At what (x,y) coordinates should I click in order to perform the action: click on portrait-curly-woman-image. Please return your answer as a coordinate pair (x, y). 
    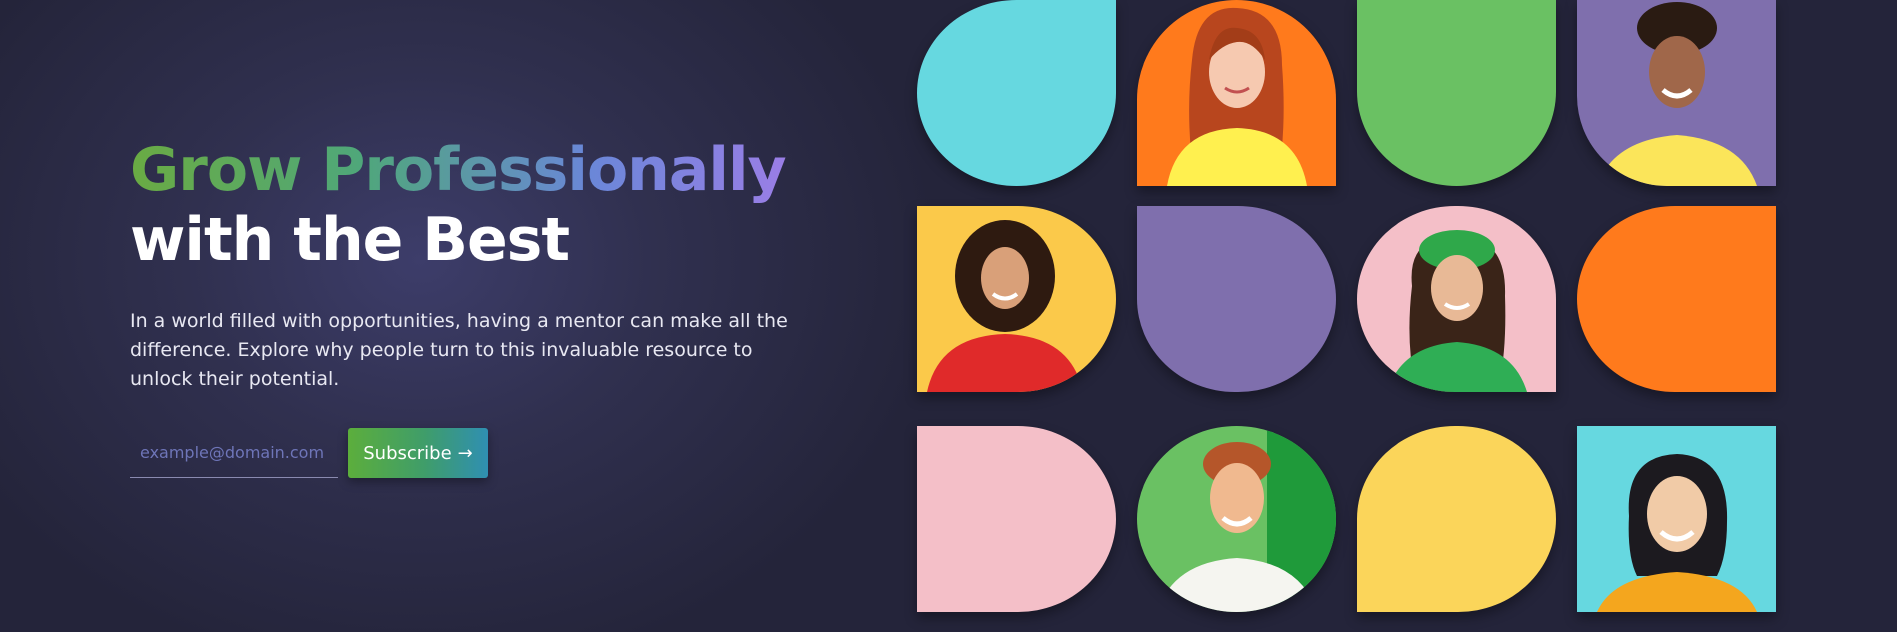
    Looking at the image, I should click on (1005, 306).